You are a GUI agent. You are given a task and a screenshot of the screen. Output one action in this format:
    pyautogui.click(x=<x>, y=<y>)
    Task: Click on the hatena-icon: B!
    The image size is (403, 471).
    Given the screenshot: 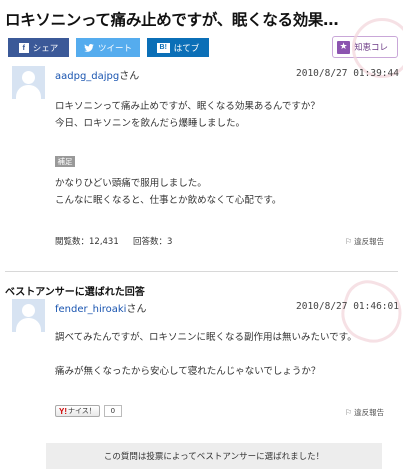 What is the action you would take?
    pyautogui.click(x=163, y=47)
    